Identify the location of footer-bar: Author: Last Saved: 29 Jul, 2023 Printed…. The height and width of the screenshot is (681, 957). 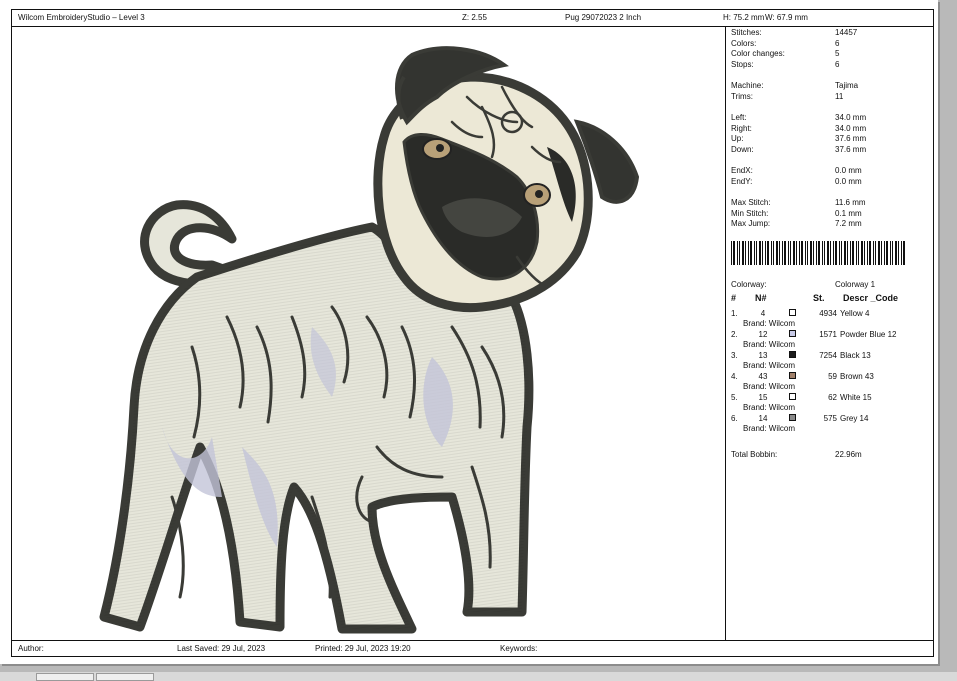
(472, 648).